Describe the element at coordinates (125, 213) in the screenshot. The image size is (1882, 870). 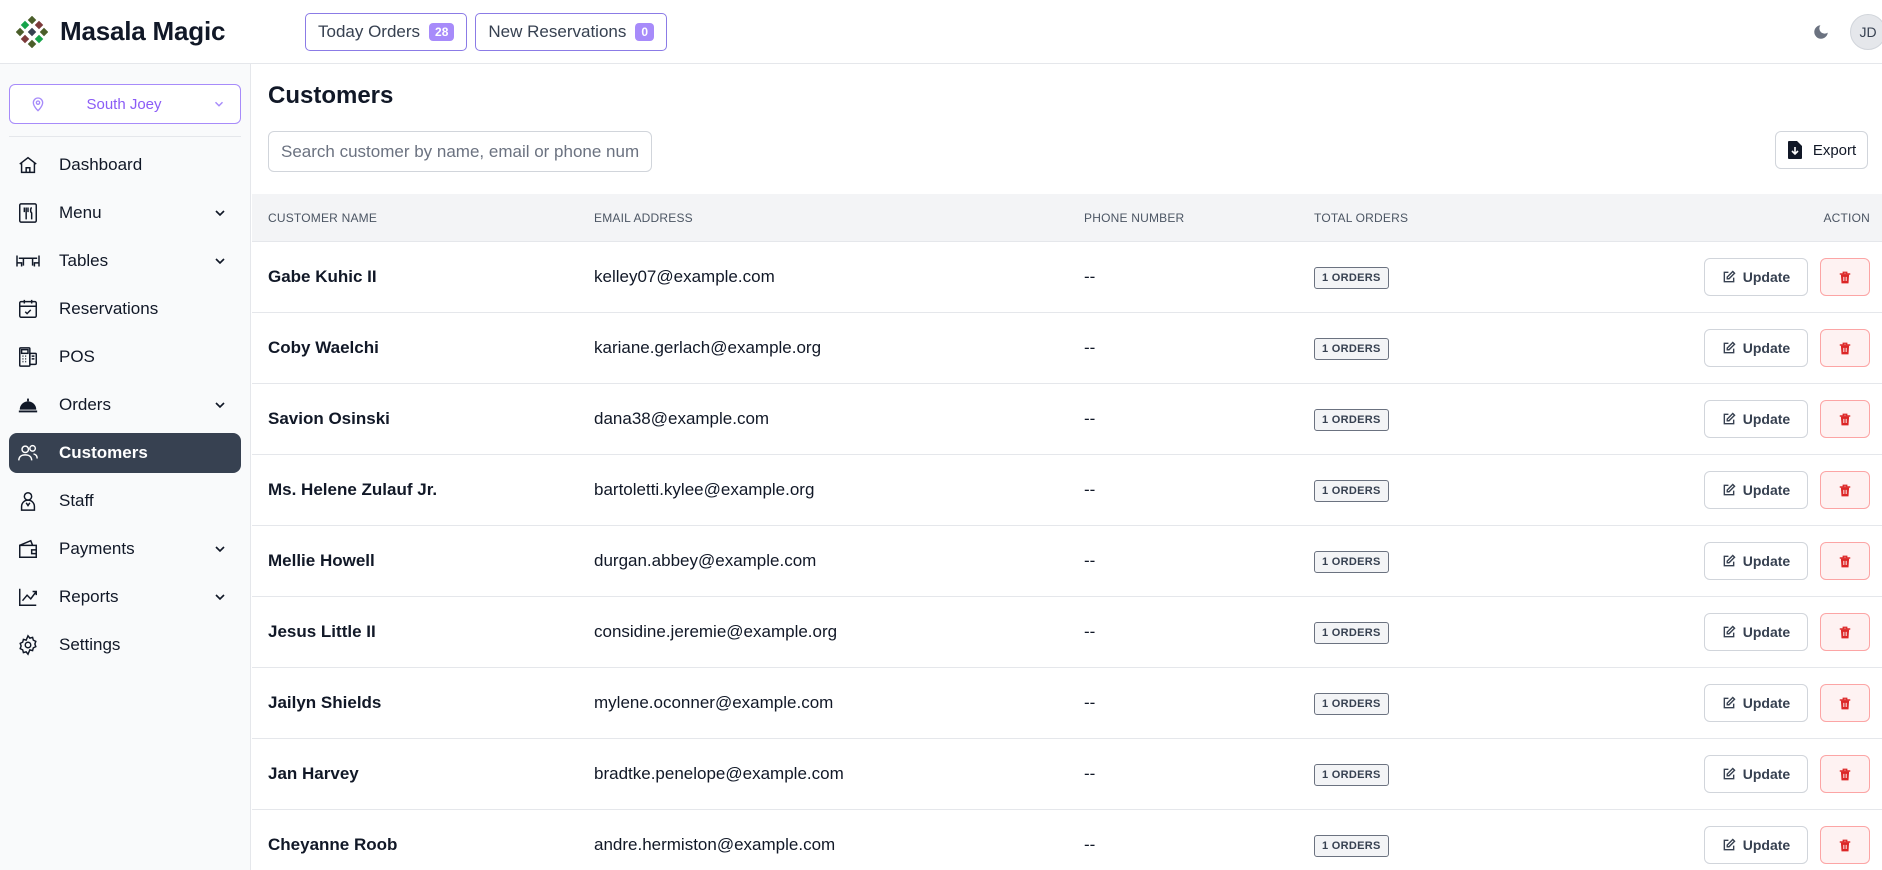
I see `sidebar-item-menu: Menu` at that location.